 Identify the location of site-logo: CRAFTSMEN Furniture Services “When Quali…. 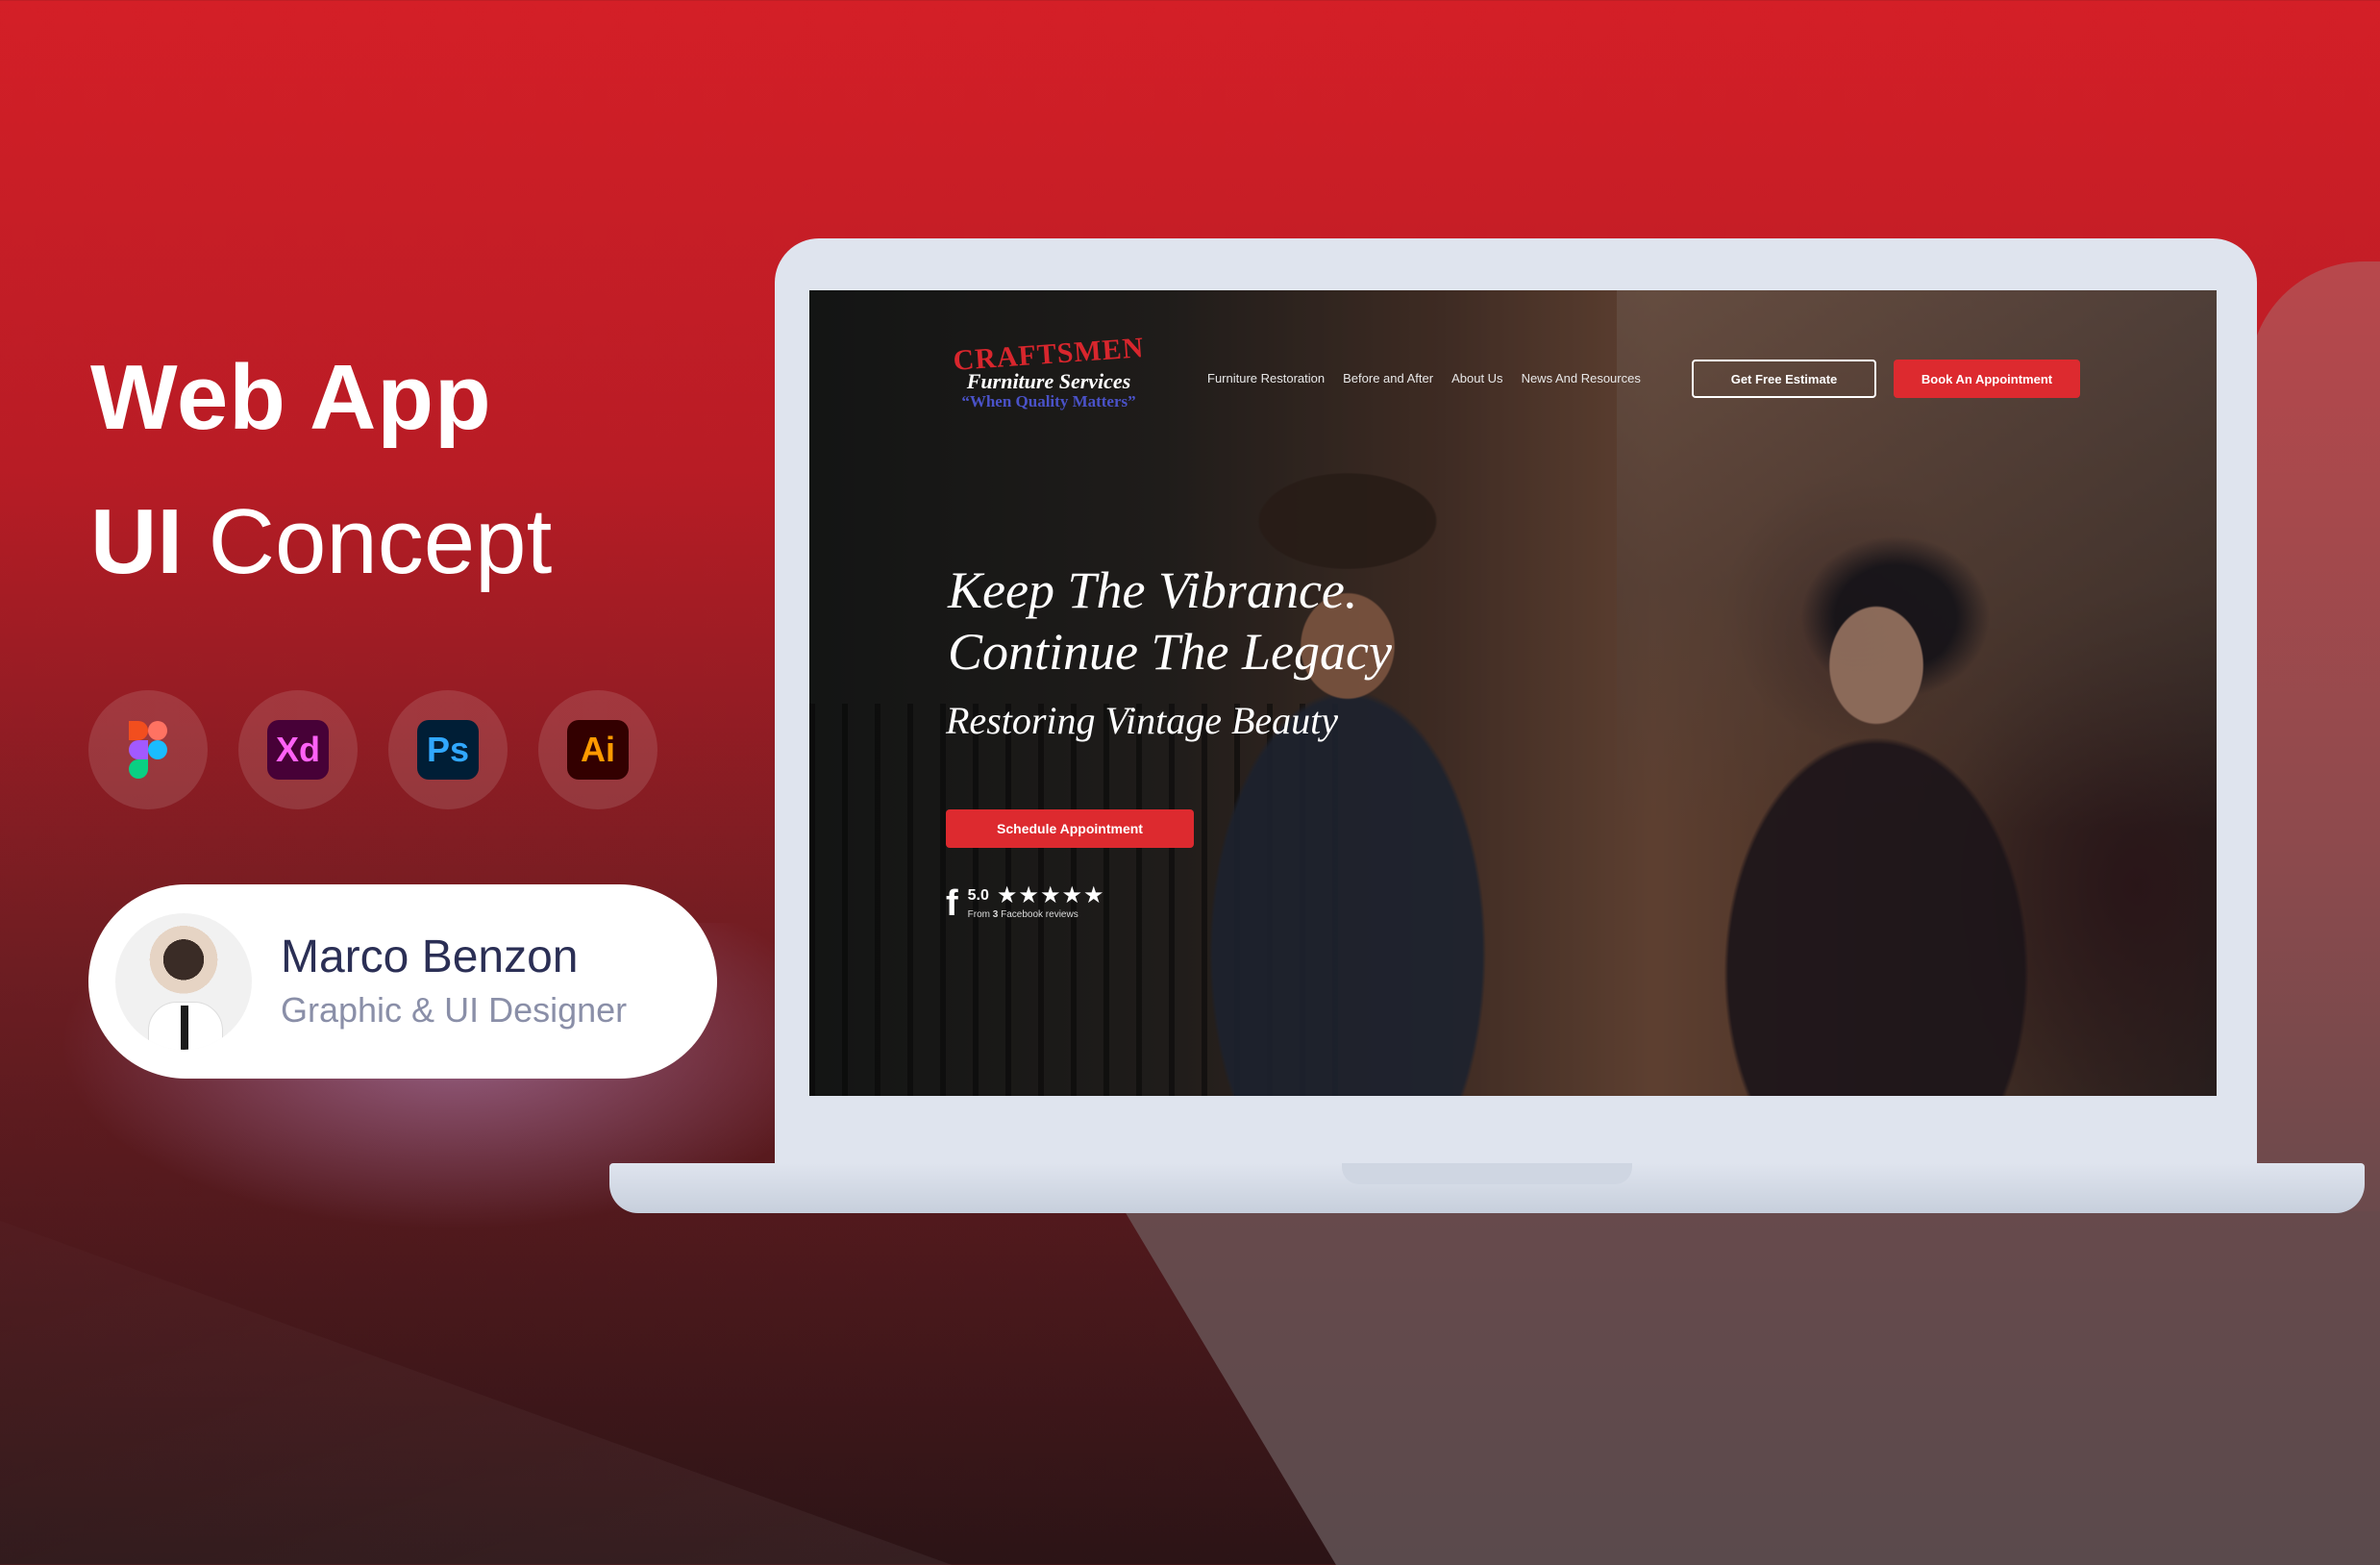
(1049, 371).